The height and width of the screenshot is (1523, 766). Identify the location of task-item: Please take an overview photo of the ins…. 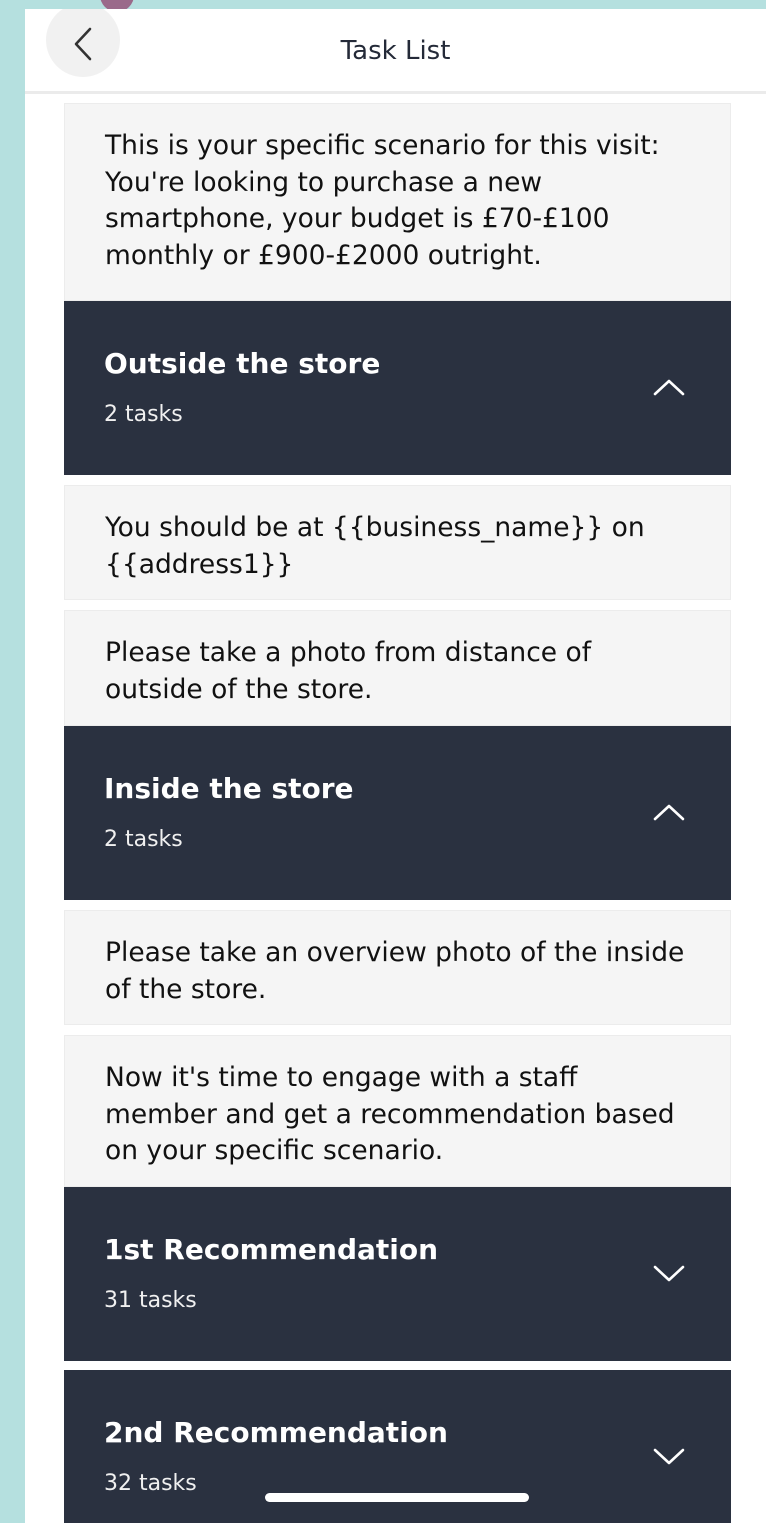
(397, 967).